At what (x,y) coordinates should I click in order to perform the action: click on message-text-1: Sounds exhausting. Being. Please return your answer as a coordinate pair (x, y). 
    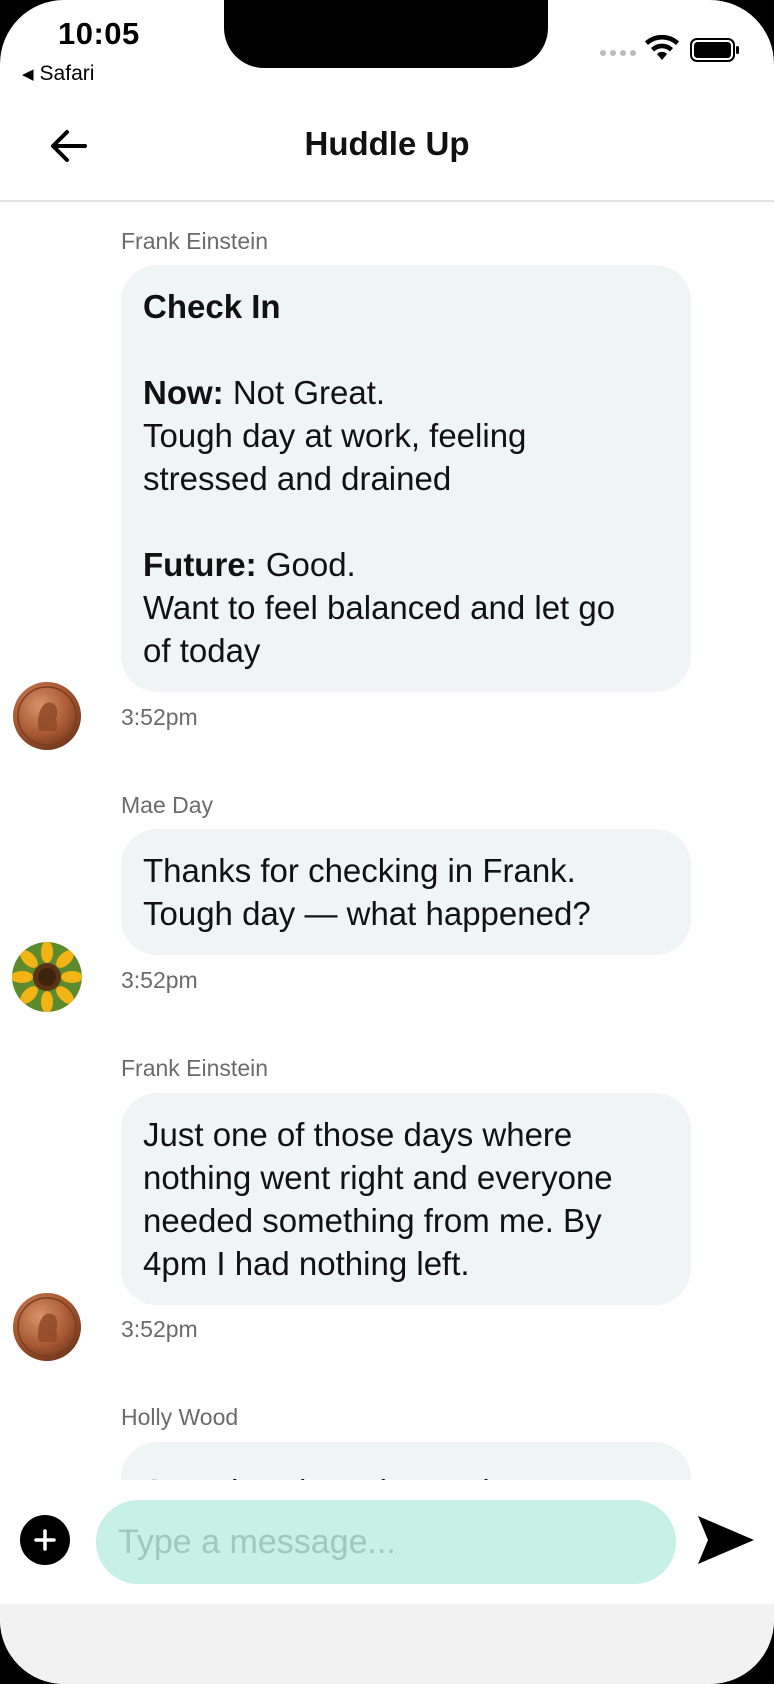
    Looking at the image, I should click on (406, 1471).